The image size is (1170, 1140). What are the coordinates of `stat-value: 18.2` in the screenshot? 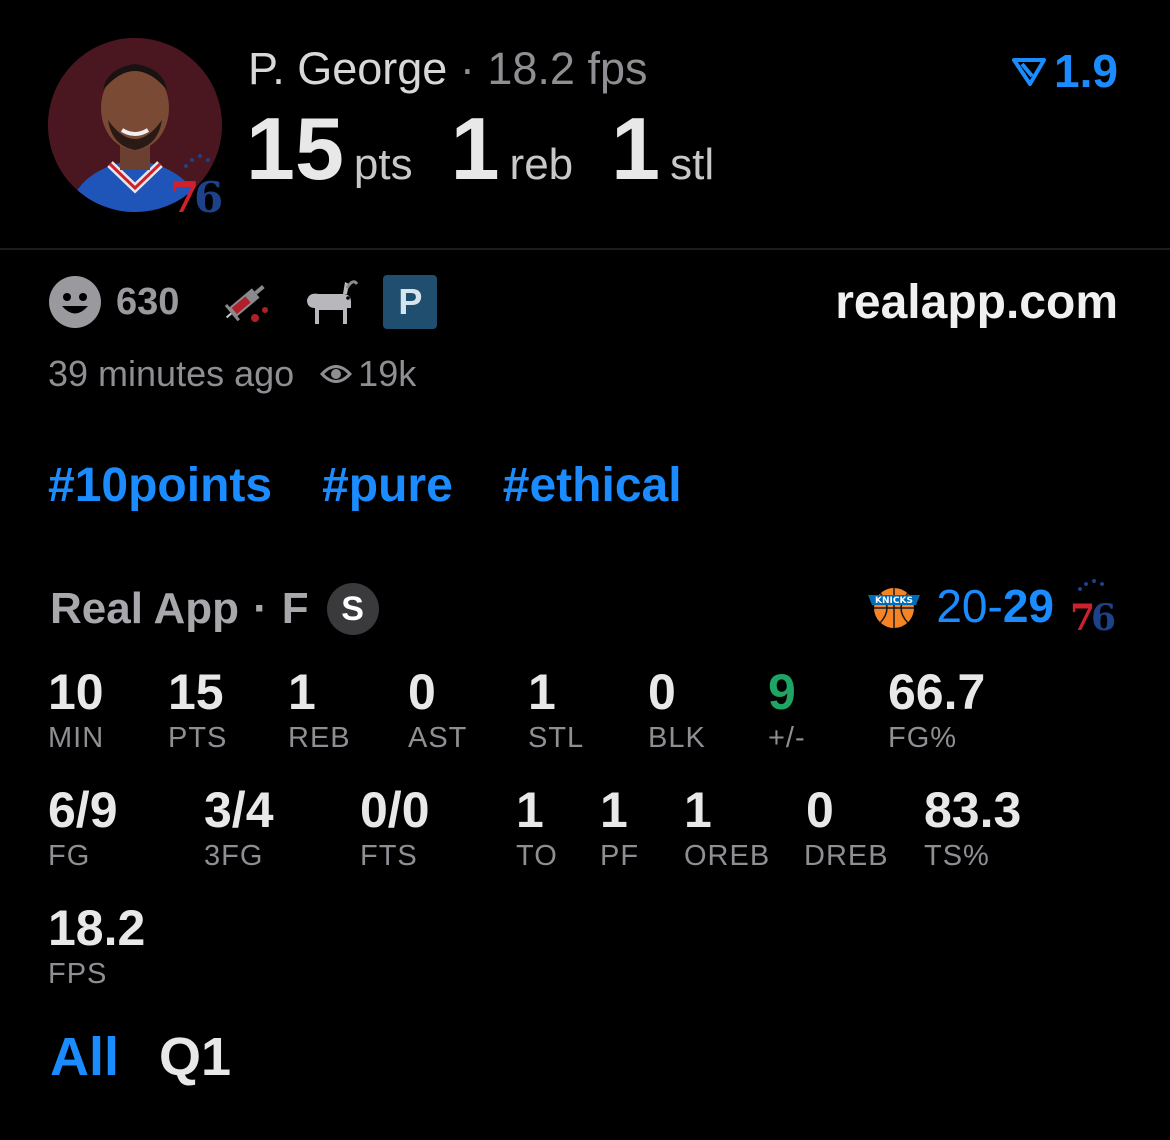 It's located at (97, 928).